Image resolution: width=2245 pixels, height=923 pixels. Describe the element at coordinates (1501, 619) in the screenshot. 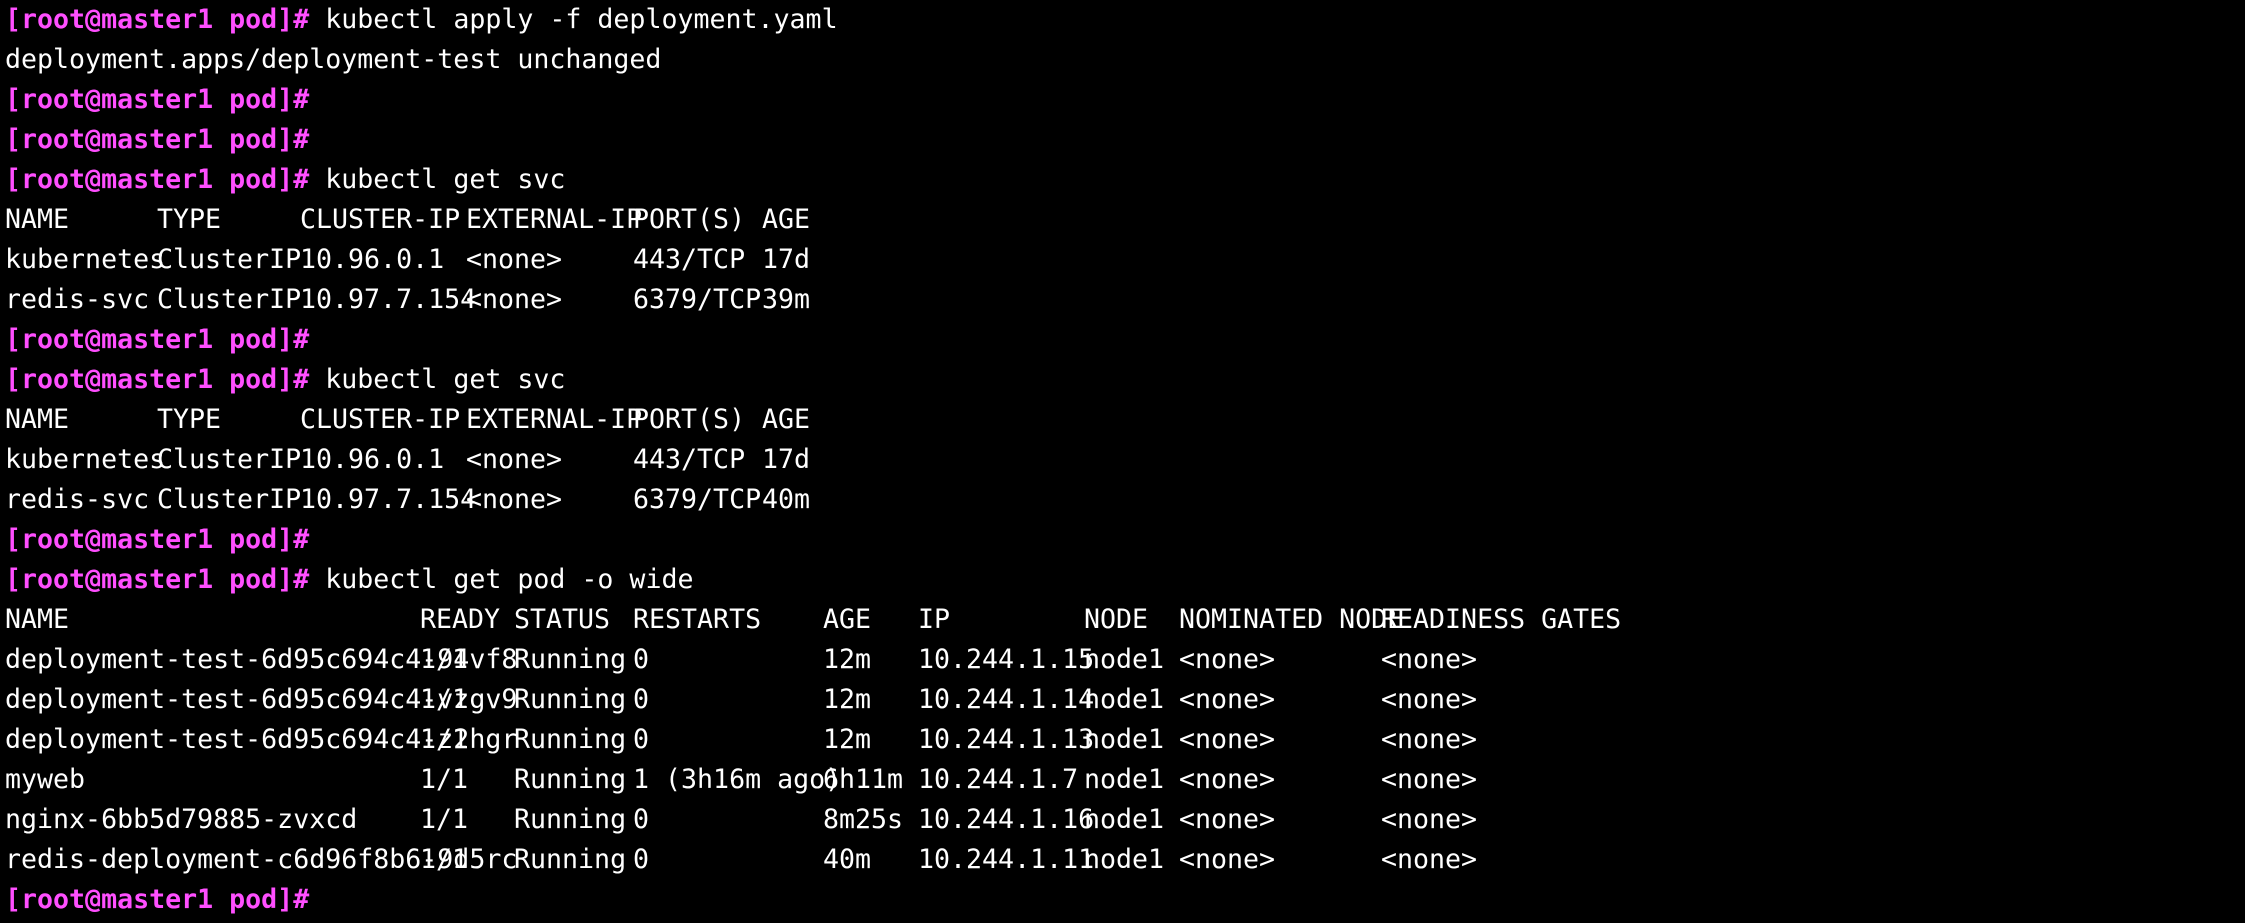

I see `pod-cell-readiness-gates: READINESS GATES` at that location.